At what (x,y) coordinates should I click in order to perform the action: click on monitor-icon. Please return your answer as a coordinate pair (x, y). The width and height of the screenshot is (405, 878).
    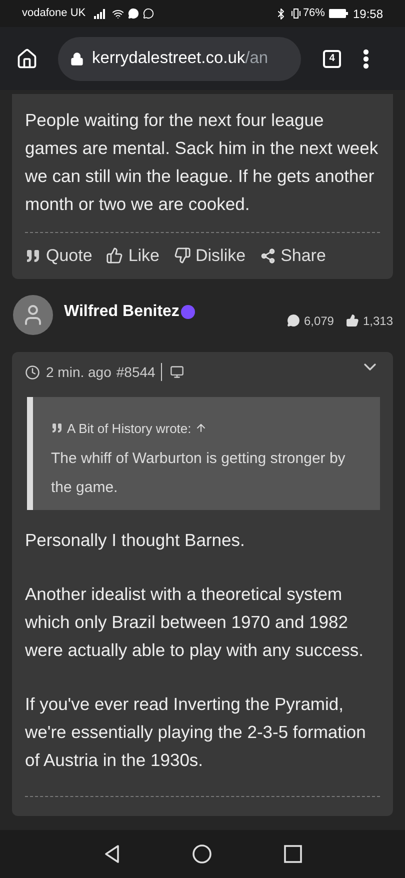
    Looking at the image, I should click on (177, 372).